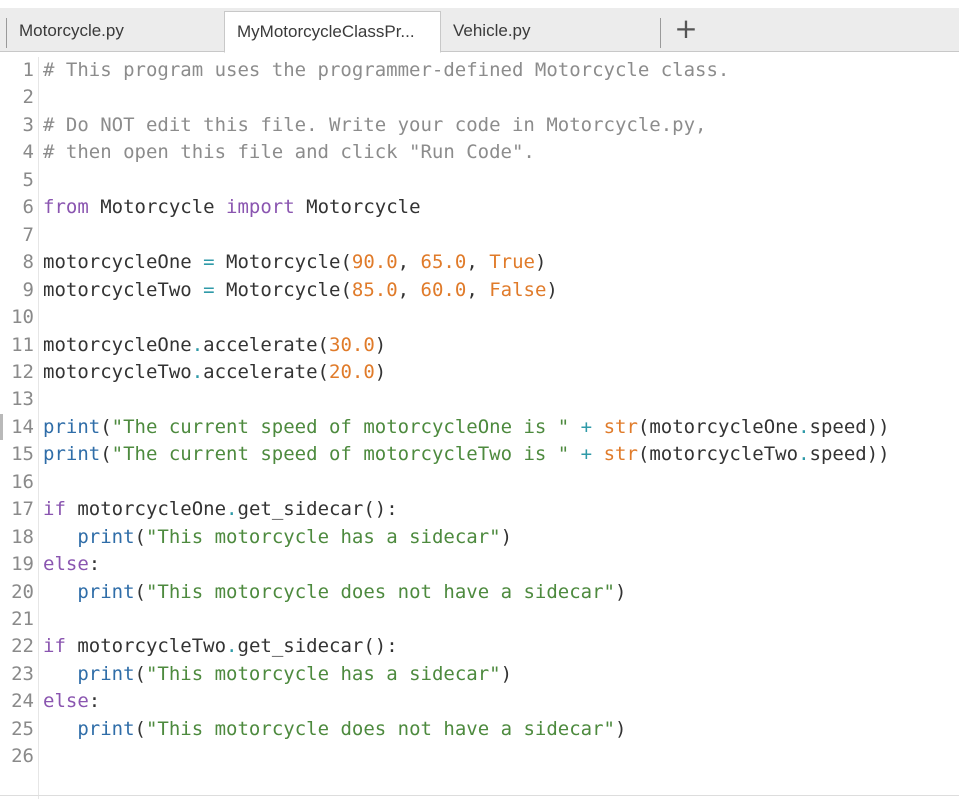  Describe the element at coordinates (686, 29) in the screenshot. I see `add-tab-plus-icon: +` at that location.